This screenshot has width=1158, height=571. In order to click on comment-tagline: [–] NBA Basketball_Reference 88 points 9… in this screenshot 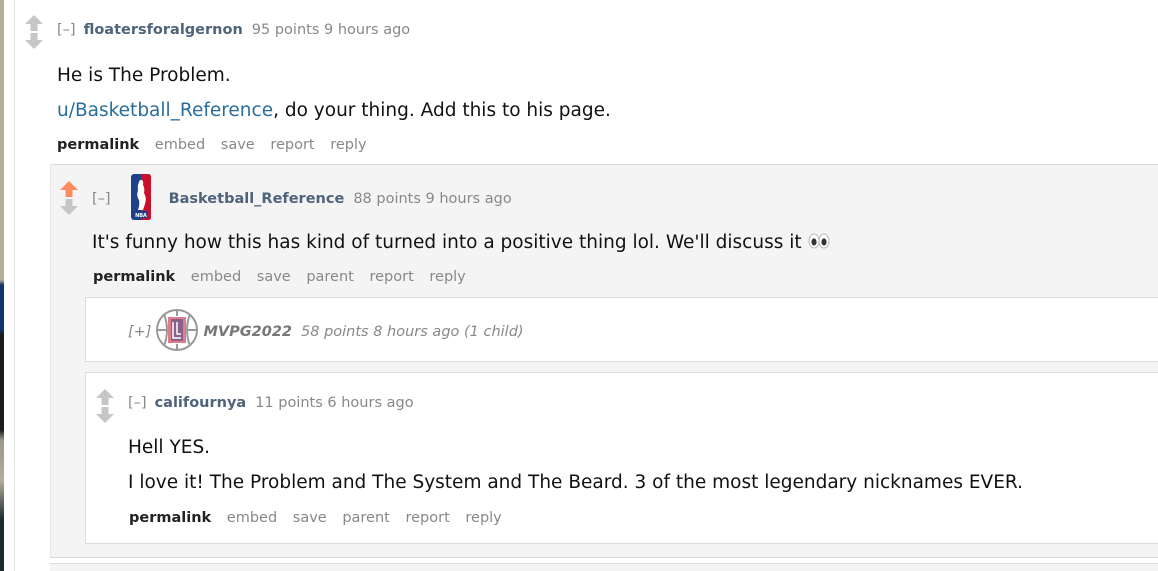, I will do `click(302, 199)`.